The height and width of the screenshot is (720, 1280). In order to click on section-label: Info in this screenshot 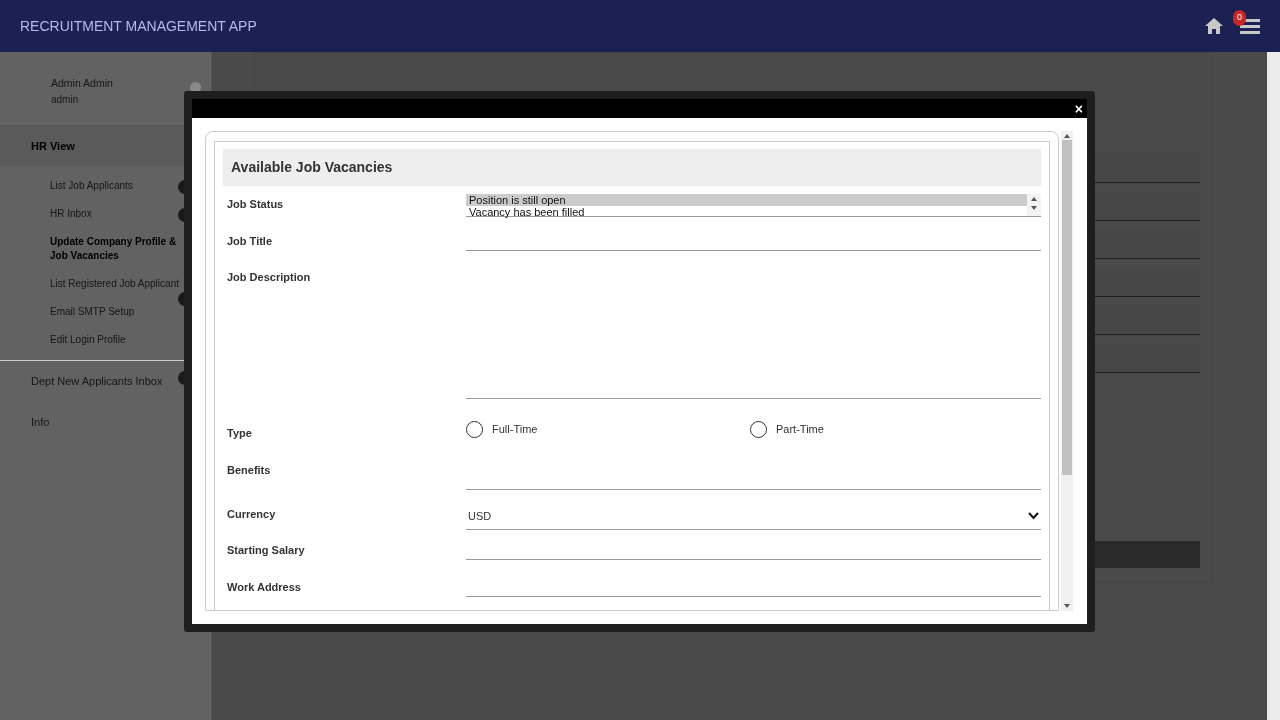, I will do `click(40, 421)`.